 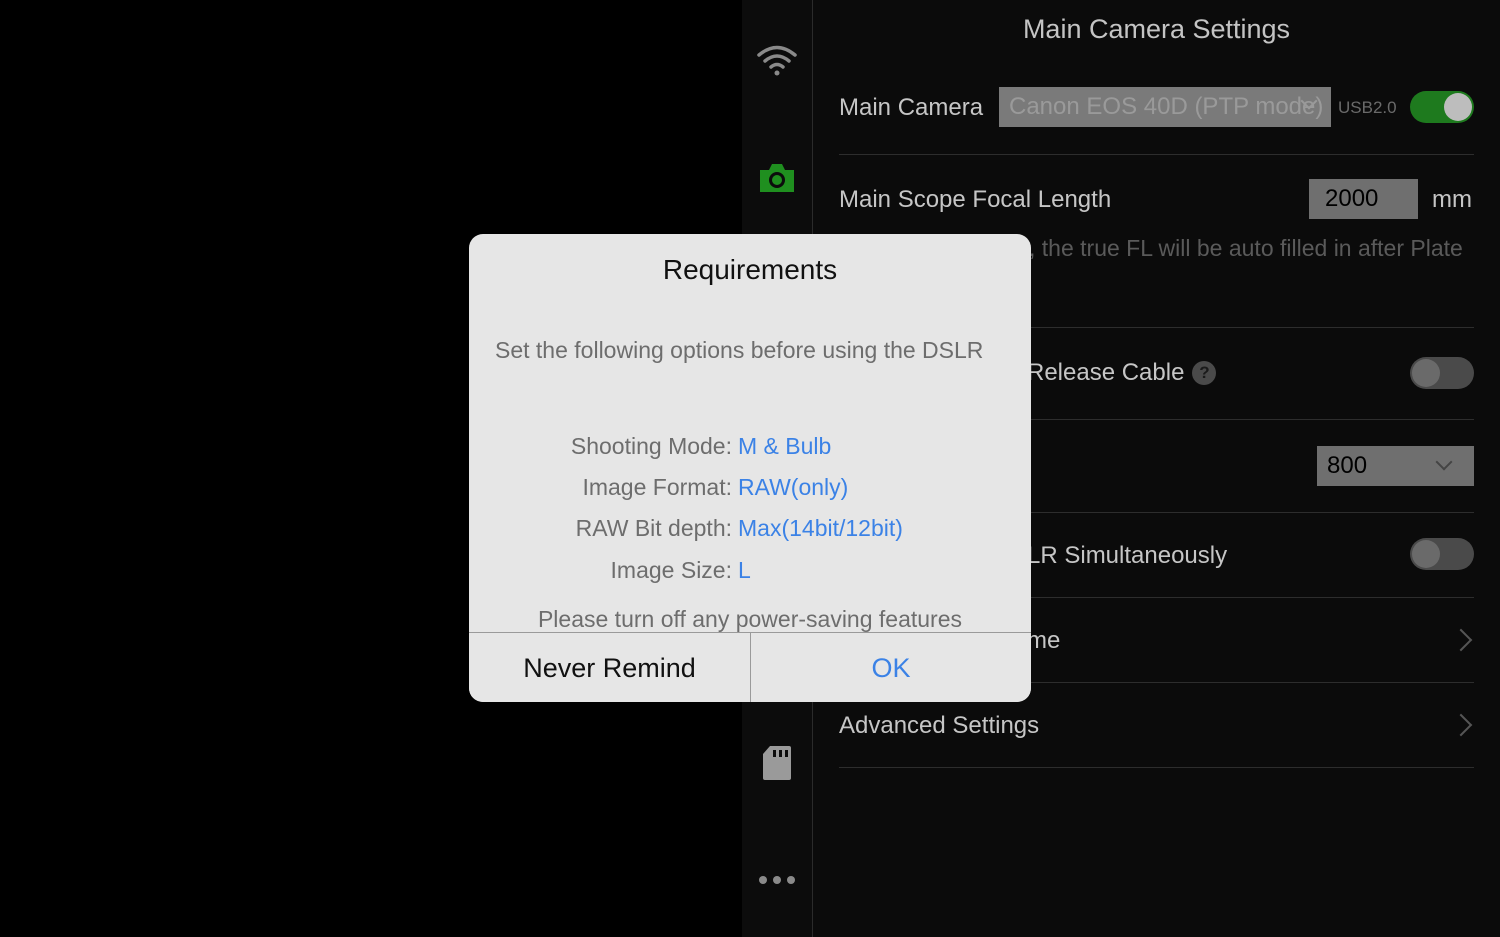 I want to click on chevron-down-icon, so click(x=1444, y=462).